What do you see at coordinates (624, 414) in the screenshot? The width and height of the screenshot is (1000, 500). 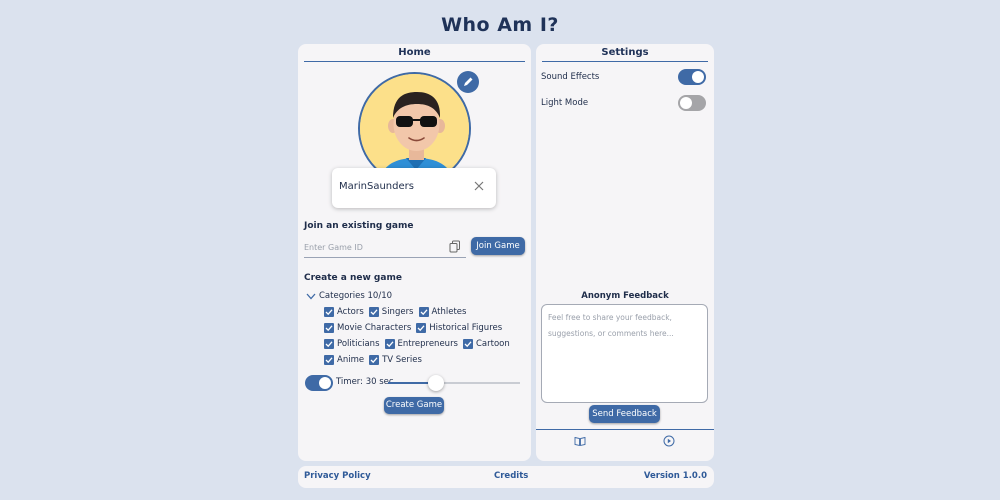 I see `send-feedback-button: Send Feedback` at bounding box center [624, 414].